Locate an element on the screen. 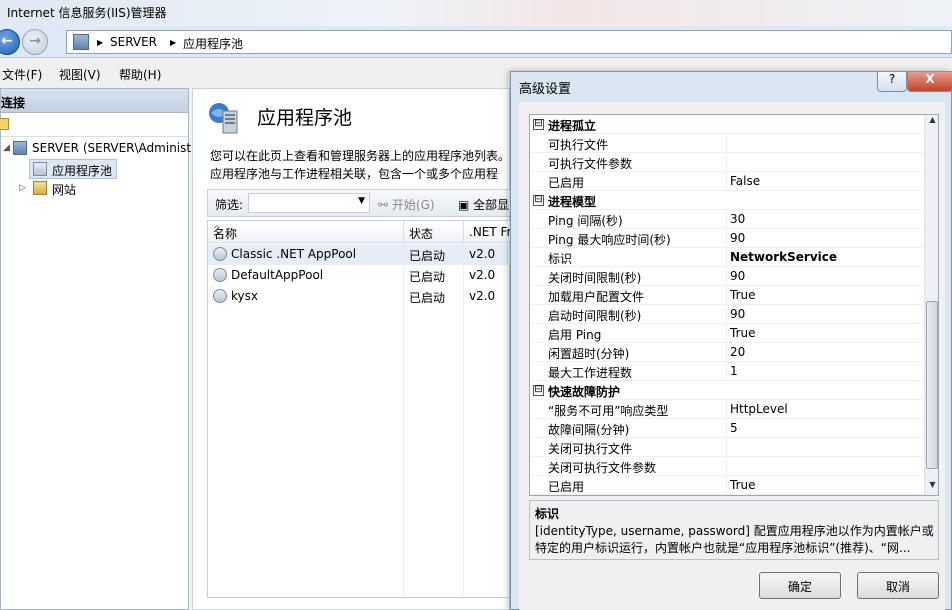  column-header-net-framework: .NET Fr is located at coordinates (487, 232).